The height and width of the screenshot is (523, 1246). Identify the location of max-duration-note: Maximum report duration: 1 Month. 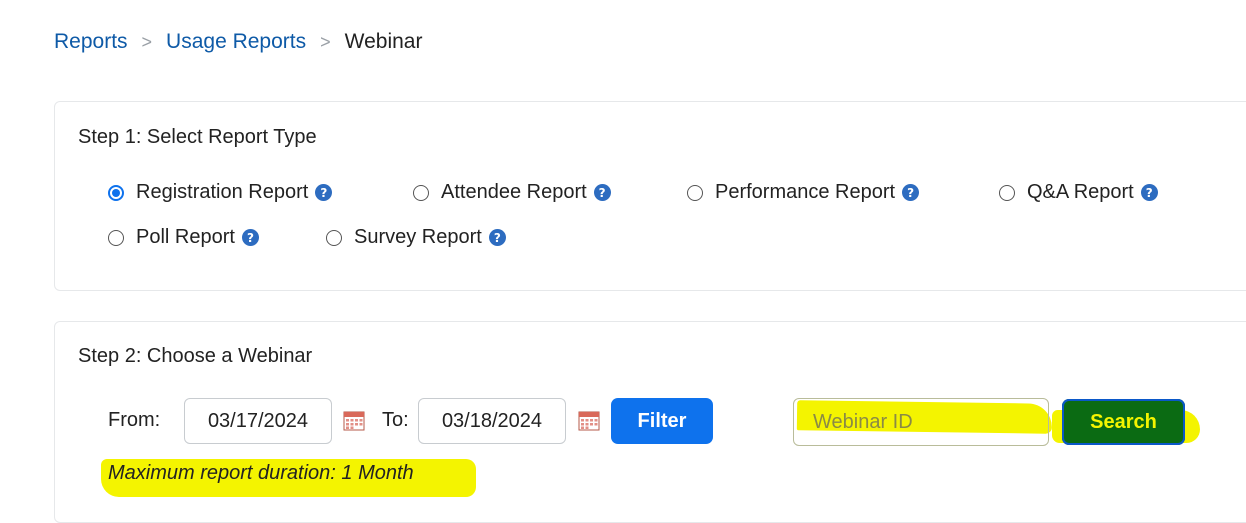
(261, 473).